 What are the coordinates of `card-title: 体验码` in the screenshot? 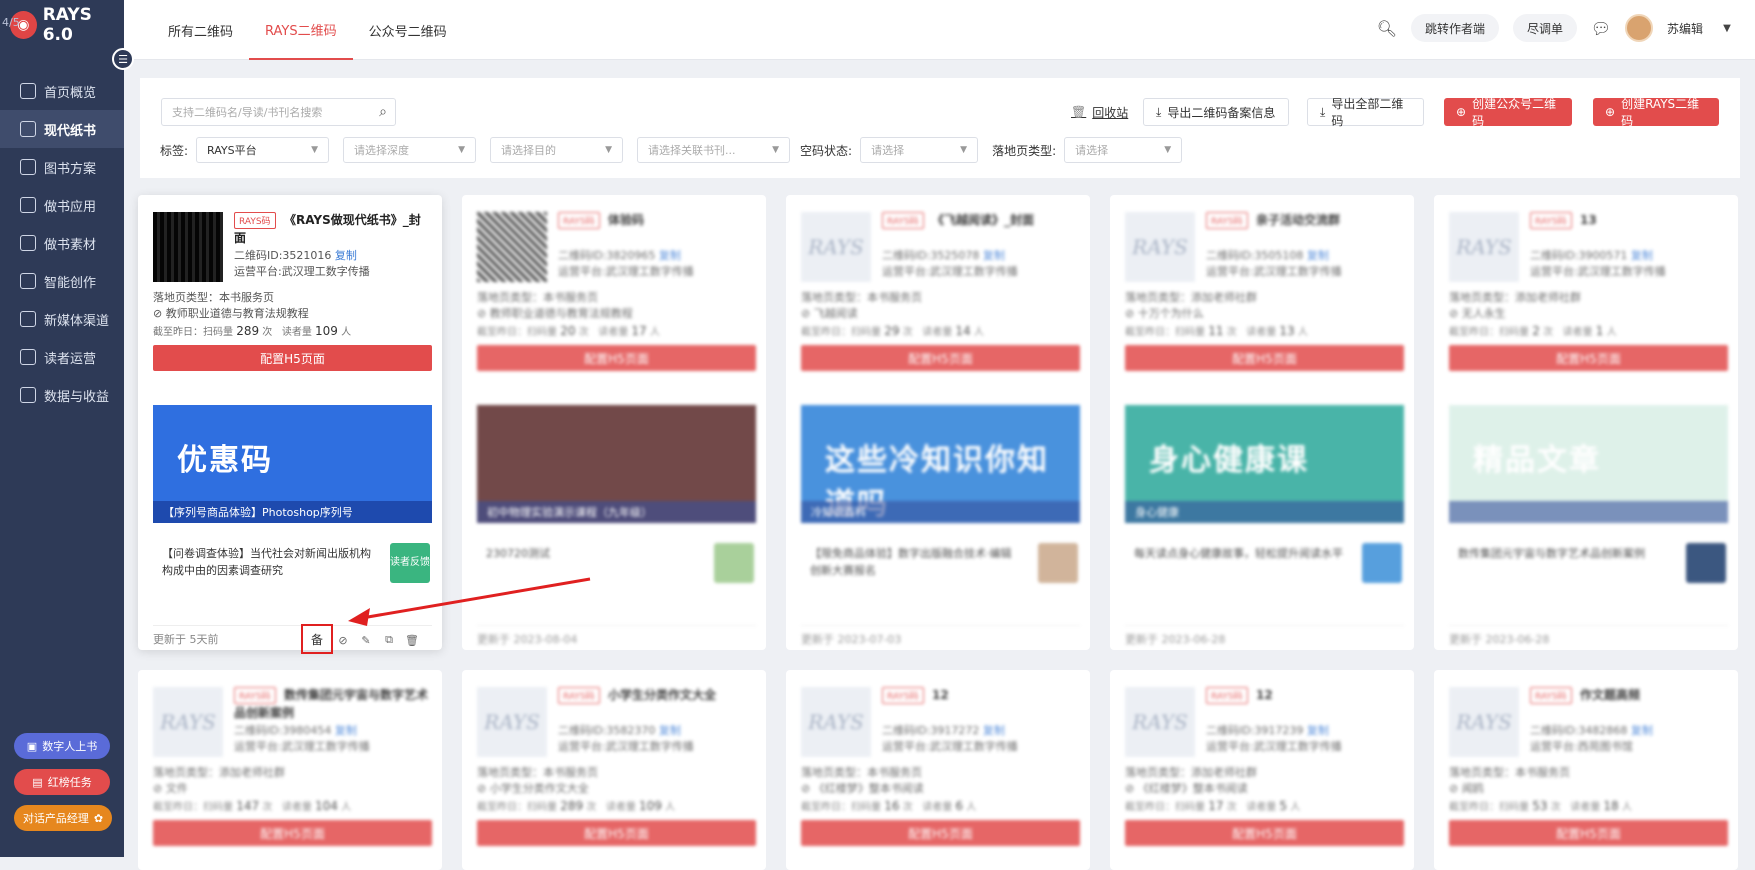 It's located at (655, 220).